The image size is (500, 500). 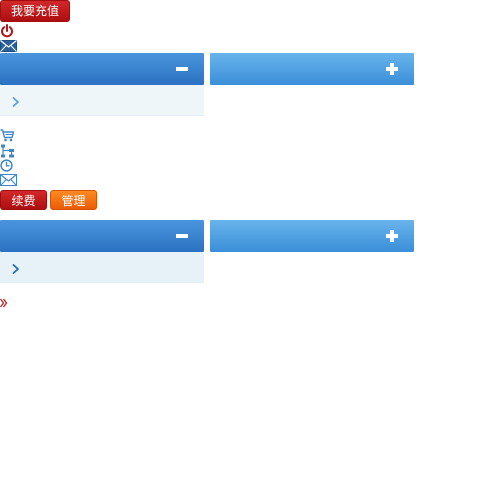 What do you see at coordinates (23, 200) in the screenshot?
I see `renew-button: 续费` at bounding box center [23, 200].